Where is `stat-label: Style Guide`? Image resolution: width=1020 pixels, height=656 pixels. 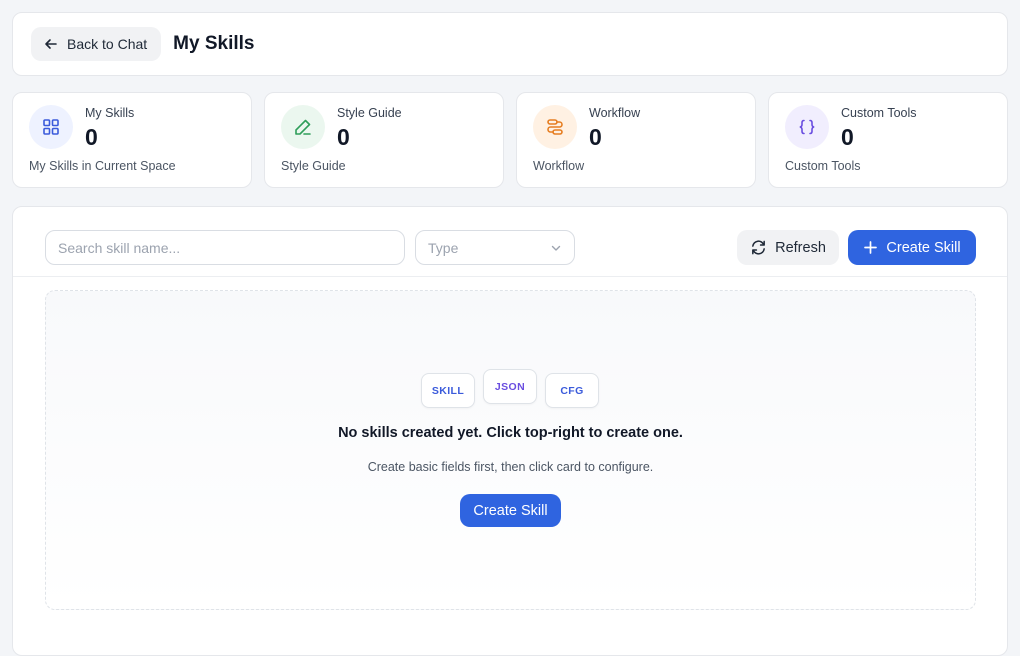 stat-label: Style Guide is located at coordinates (369, 113).